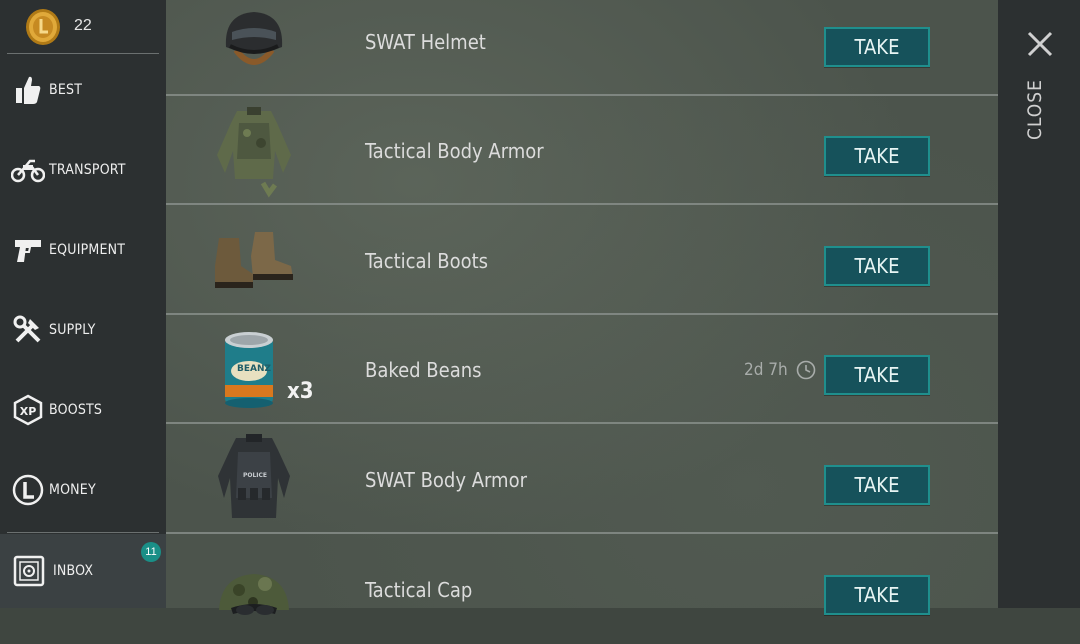 Image resolution: width=1080 pixels, height=644 pixels. Describe the element at coordinates (76, 410) in the screenshot. I see `nav-label: BOOSTS` at that location.